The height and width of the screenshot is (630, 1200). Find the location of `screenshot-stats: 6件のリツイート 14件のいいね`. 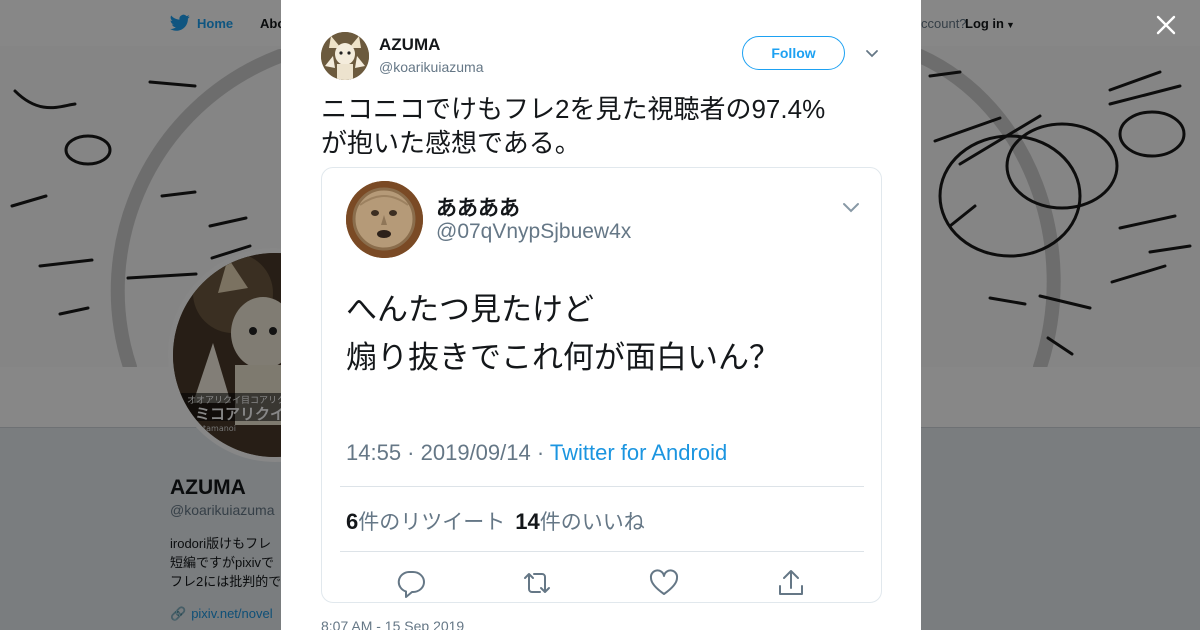

screenshot-stats: 6件のリツイート 14件のいいね is located at coordinates (495, 521).